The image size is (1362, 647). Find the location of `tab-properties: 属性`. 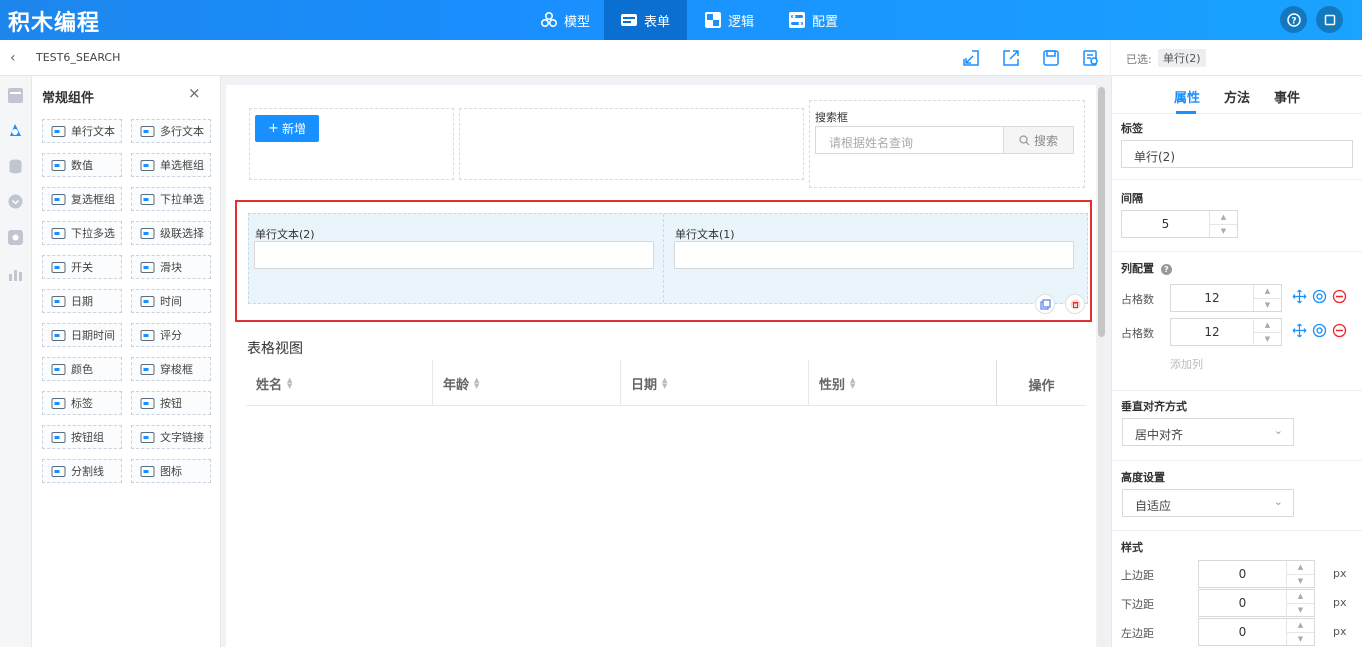

tab-properties: 属性 is located at coordinates (1187, 96).